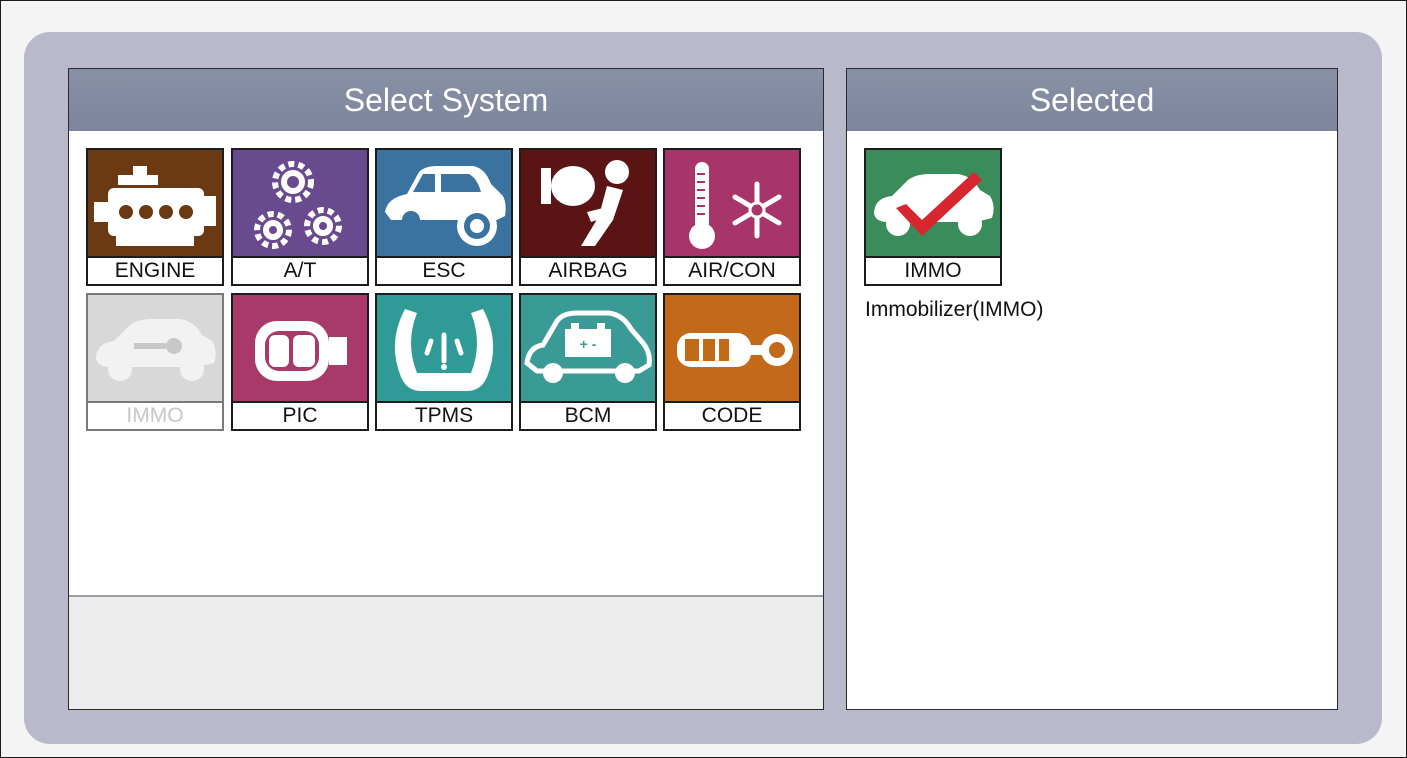 Image resolution: width=1407 pixels, height=758 pixels. Describe the element at coordinates (300, 270) in the screenshot. I see `system-label: A/T` at that location.